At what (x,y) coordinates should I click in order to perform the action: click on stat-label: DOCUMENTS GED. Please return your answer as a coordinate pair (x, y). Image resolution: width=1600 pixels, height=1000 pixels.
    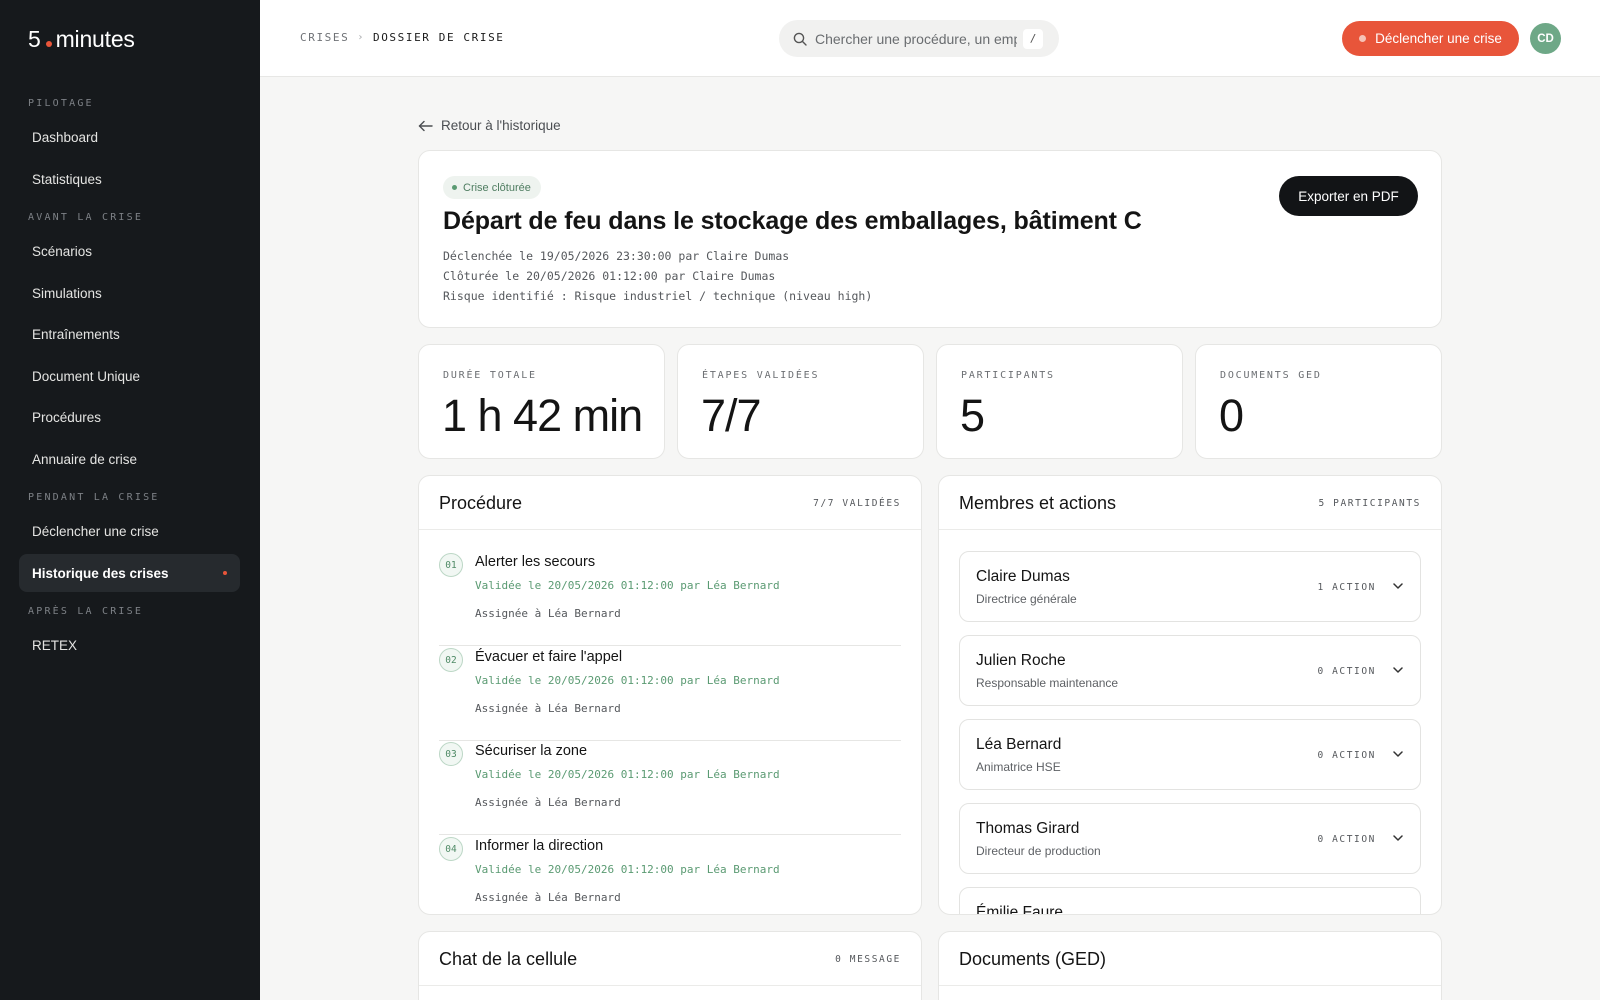
    Looking at the image, I should click on (1271, 375).